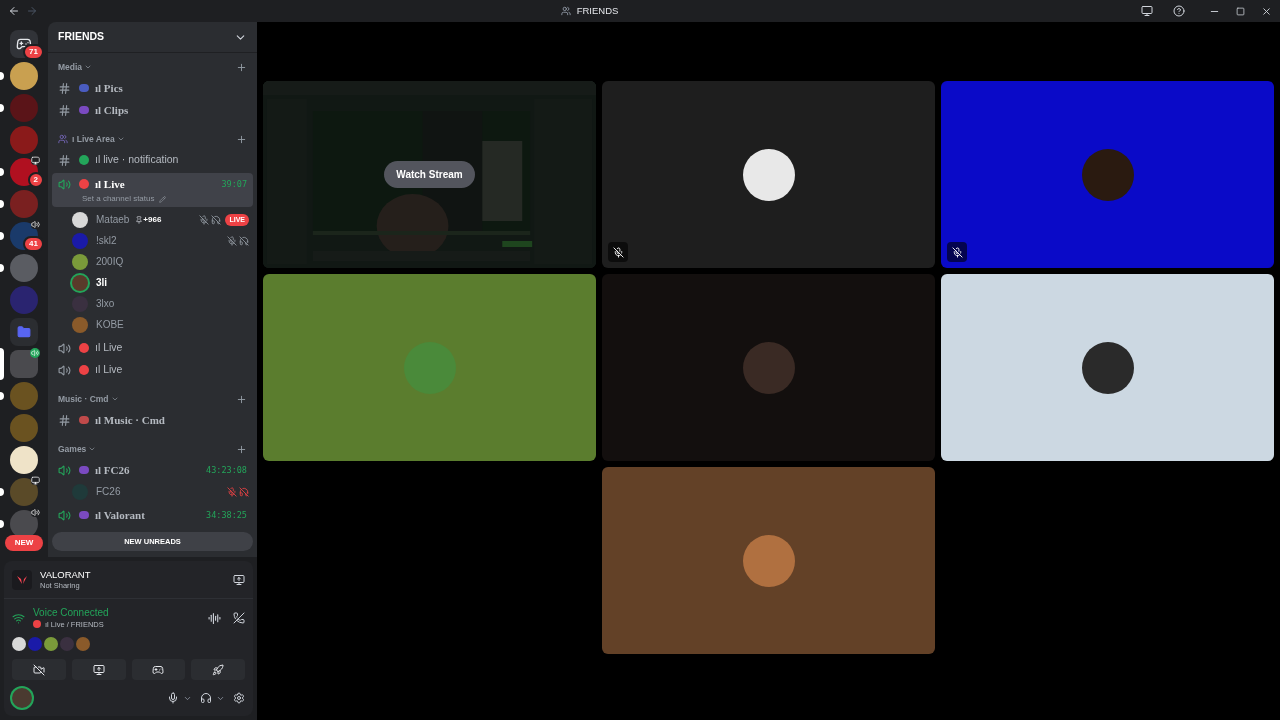  Describe the element at coordinates (18, 618) in the screenshot. I see `signal-icon` at that location.